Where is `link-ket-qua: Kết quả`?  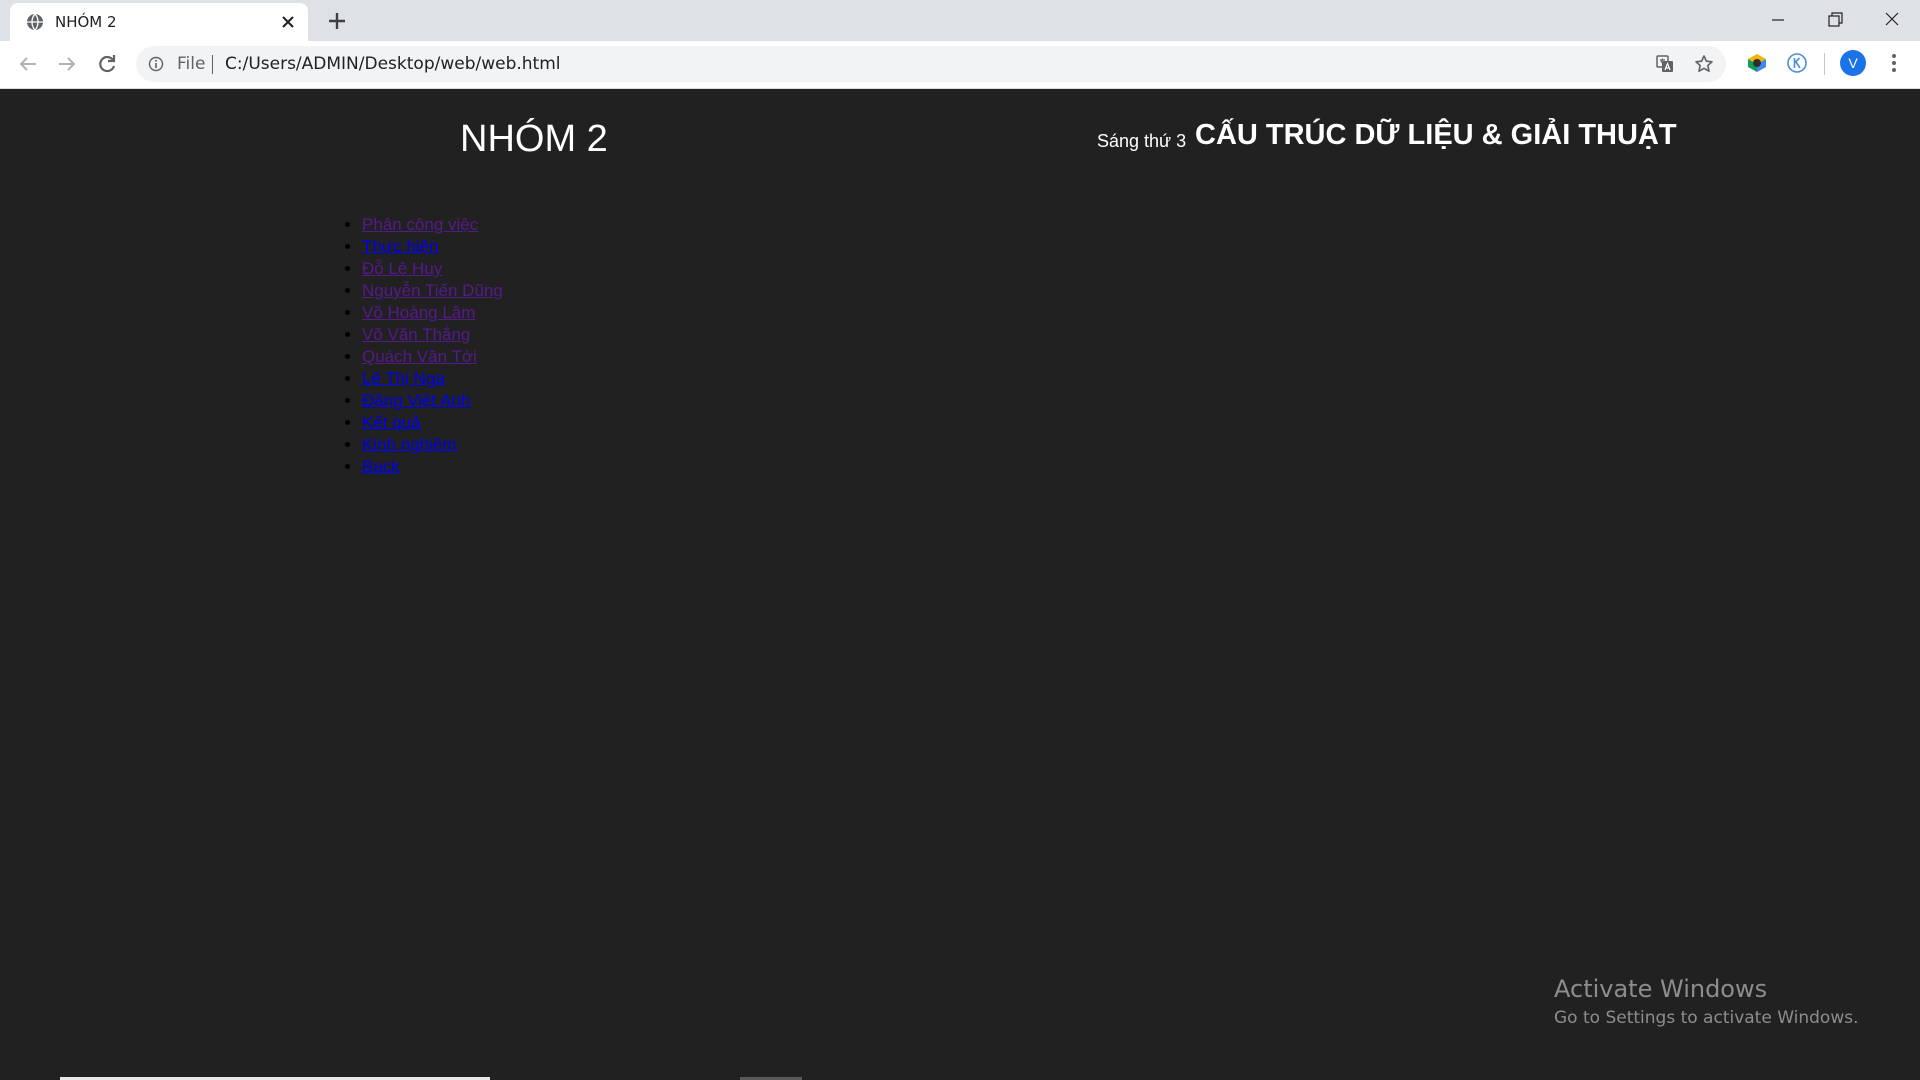 link-ket-qua: Kết quả is located at coordinates (391, 422).